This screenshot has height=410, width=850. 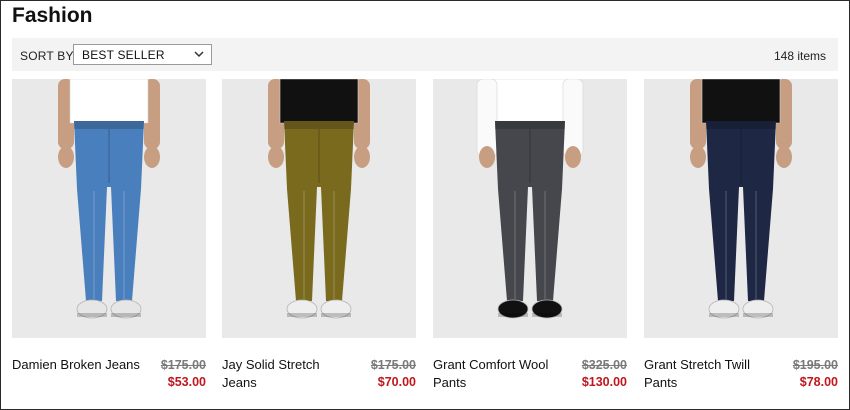 What do you see at coordinates (123, 55) in the screenshot?
I see `sort-select-value: BEST SELLER` at bounding box center [123, 55].